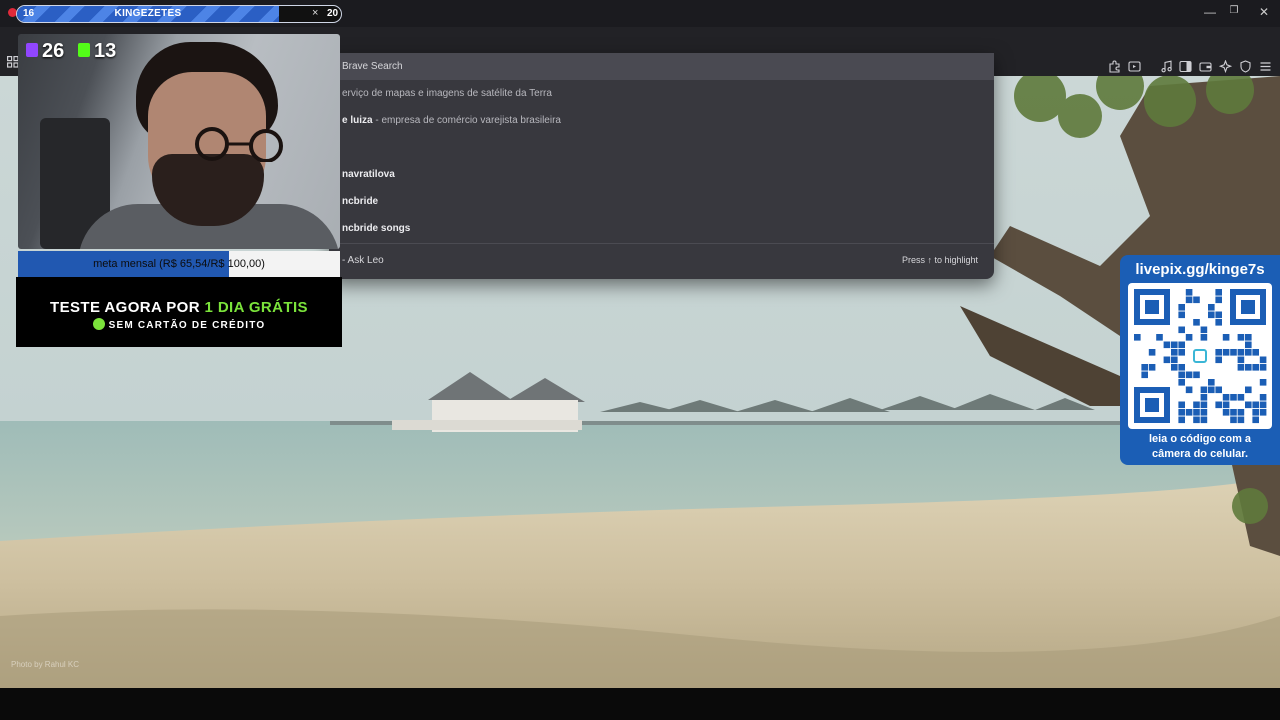 Image resolution: width=1280 pixels, height=720 pixels. What do you see at coordinates (357, 120) in the screenshot?
I see `suggestion-bold: e luiza` at bounding box center [357, 120].